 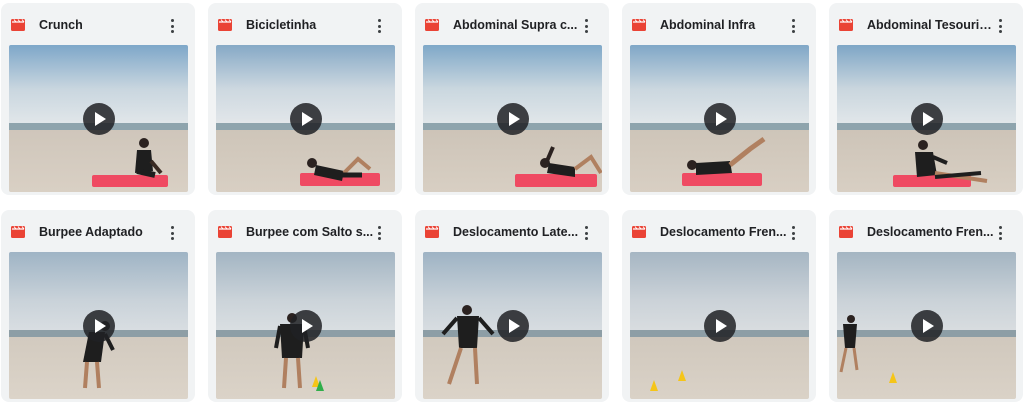 I want to click on card-header: Bicicletinha, so click(x=305, y=23).